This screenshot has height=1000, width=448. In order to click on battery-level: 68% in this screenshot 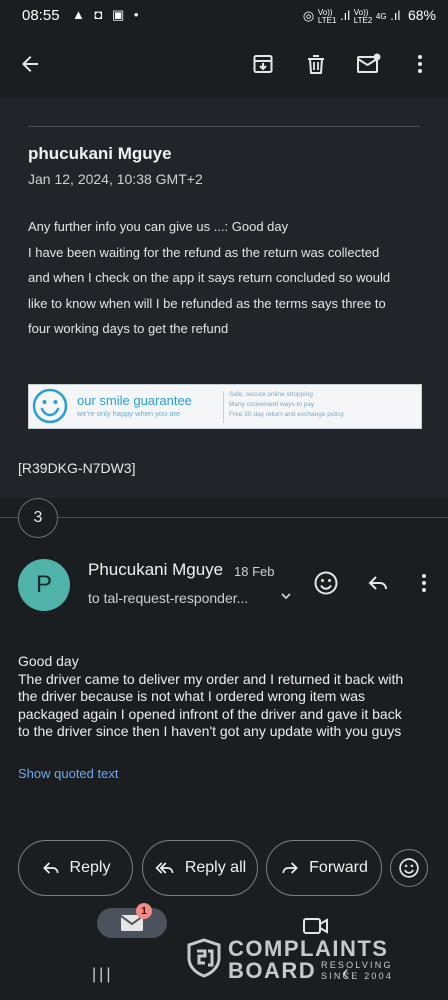, I will do `click(421, 15)`.